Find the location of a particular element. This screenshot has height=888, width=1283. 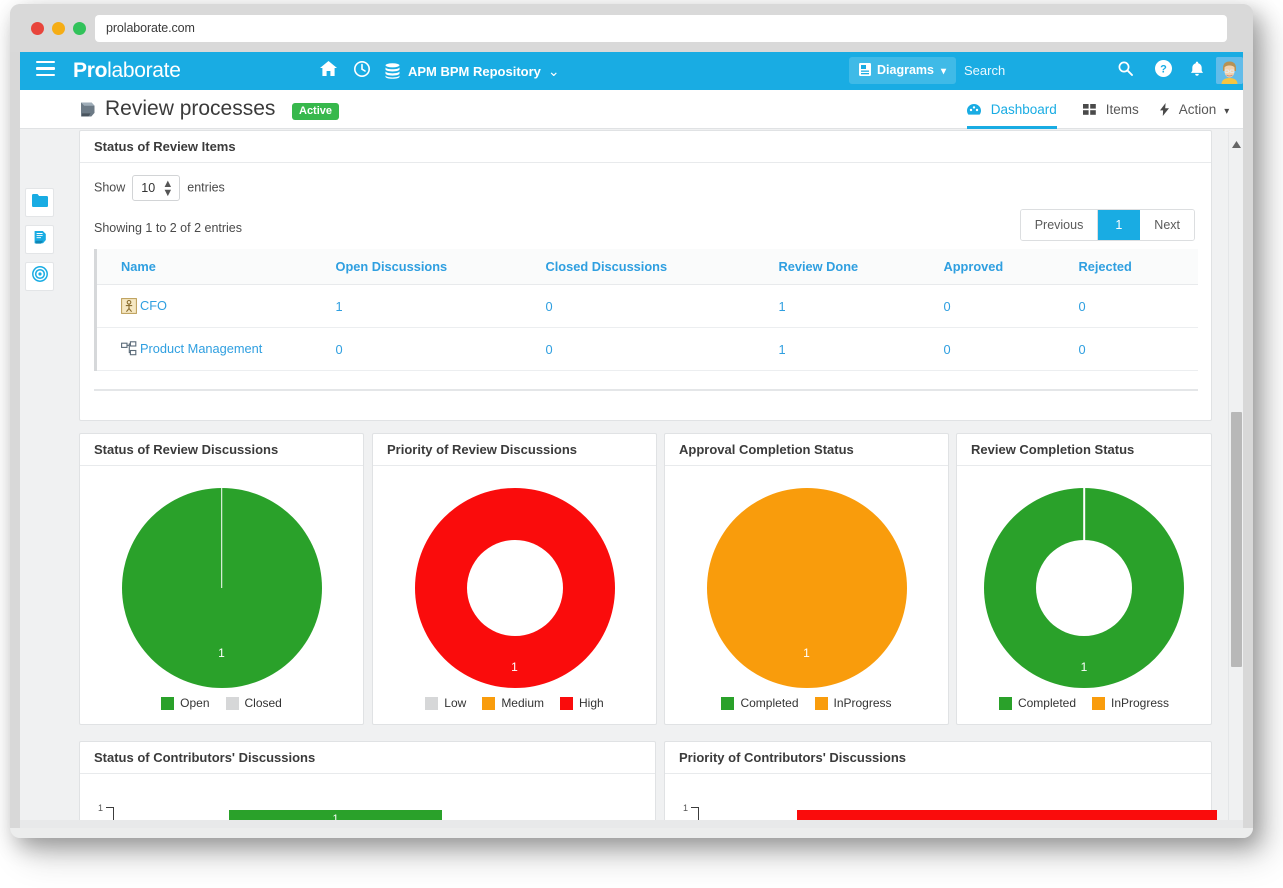

left-rail is located at coordinates (39, 481).